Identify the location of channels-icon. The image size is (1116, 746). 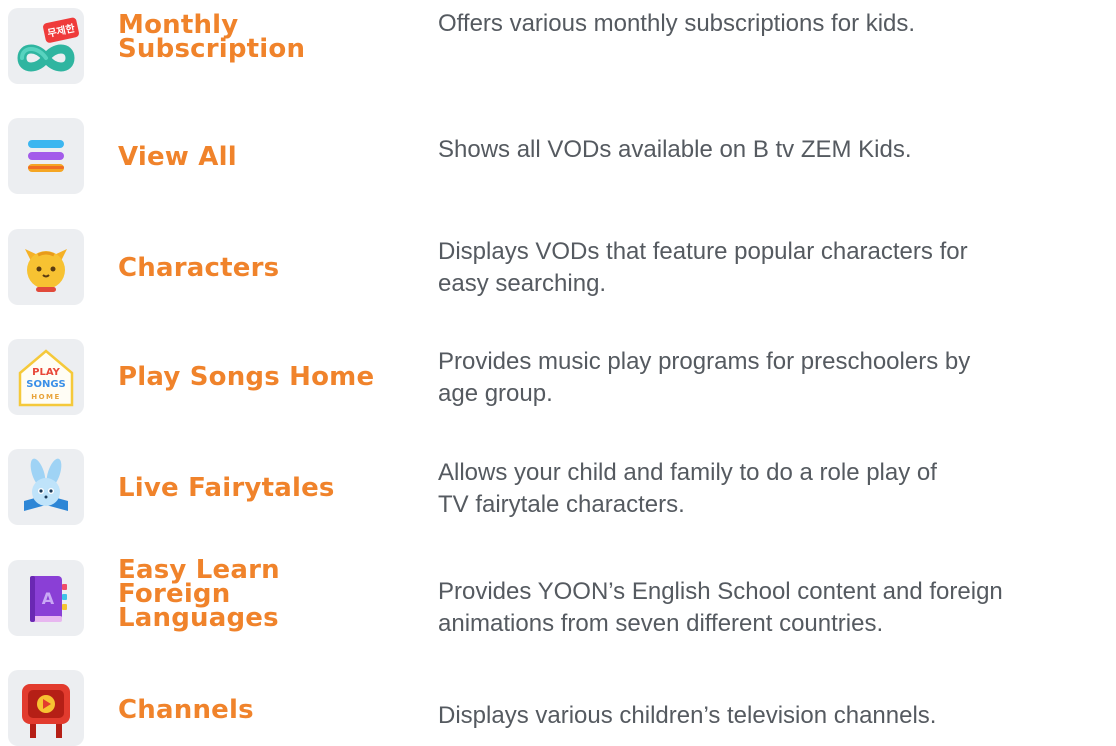
(46, 708).